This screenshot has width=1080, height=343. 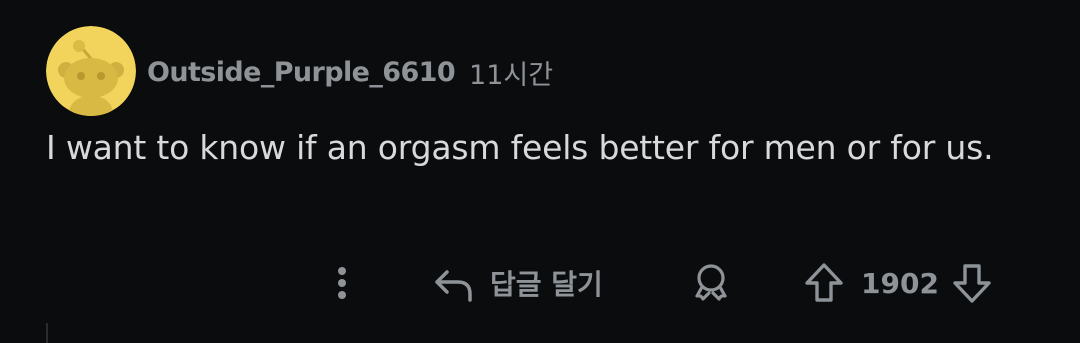 I want to click on user-avatar, so click(x=91, y=71).